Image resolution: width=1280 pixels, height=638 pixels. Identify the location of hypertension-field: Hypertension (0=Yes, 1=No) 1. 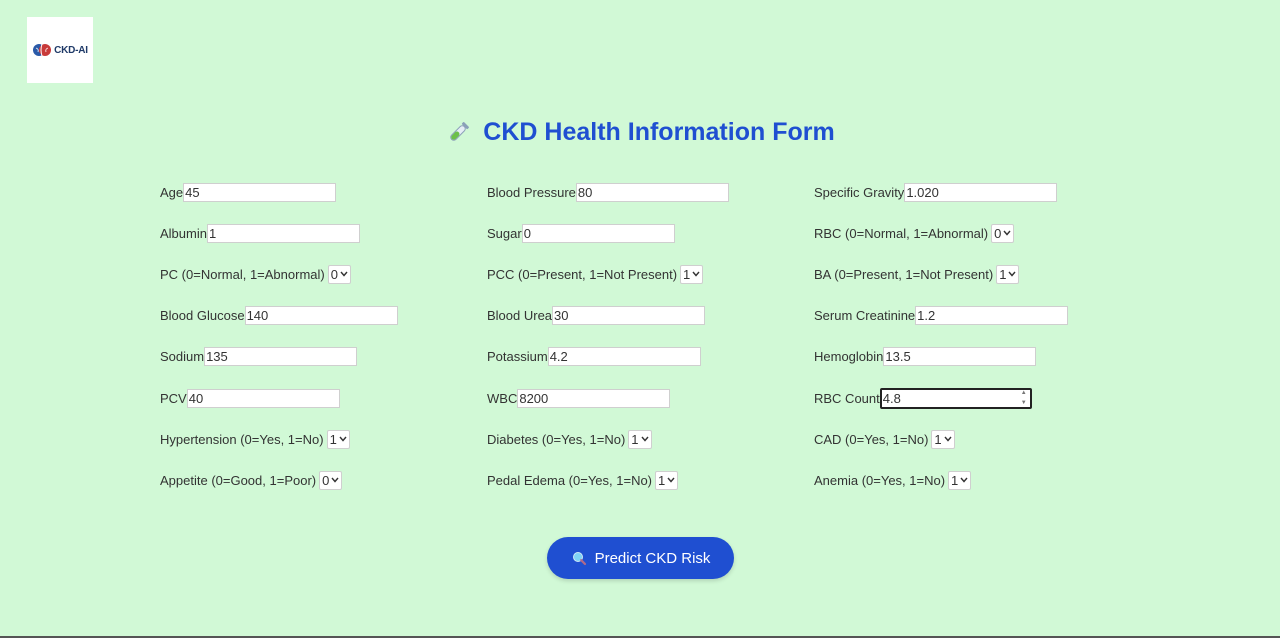
(255, 439).